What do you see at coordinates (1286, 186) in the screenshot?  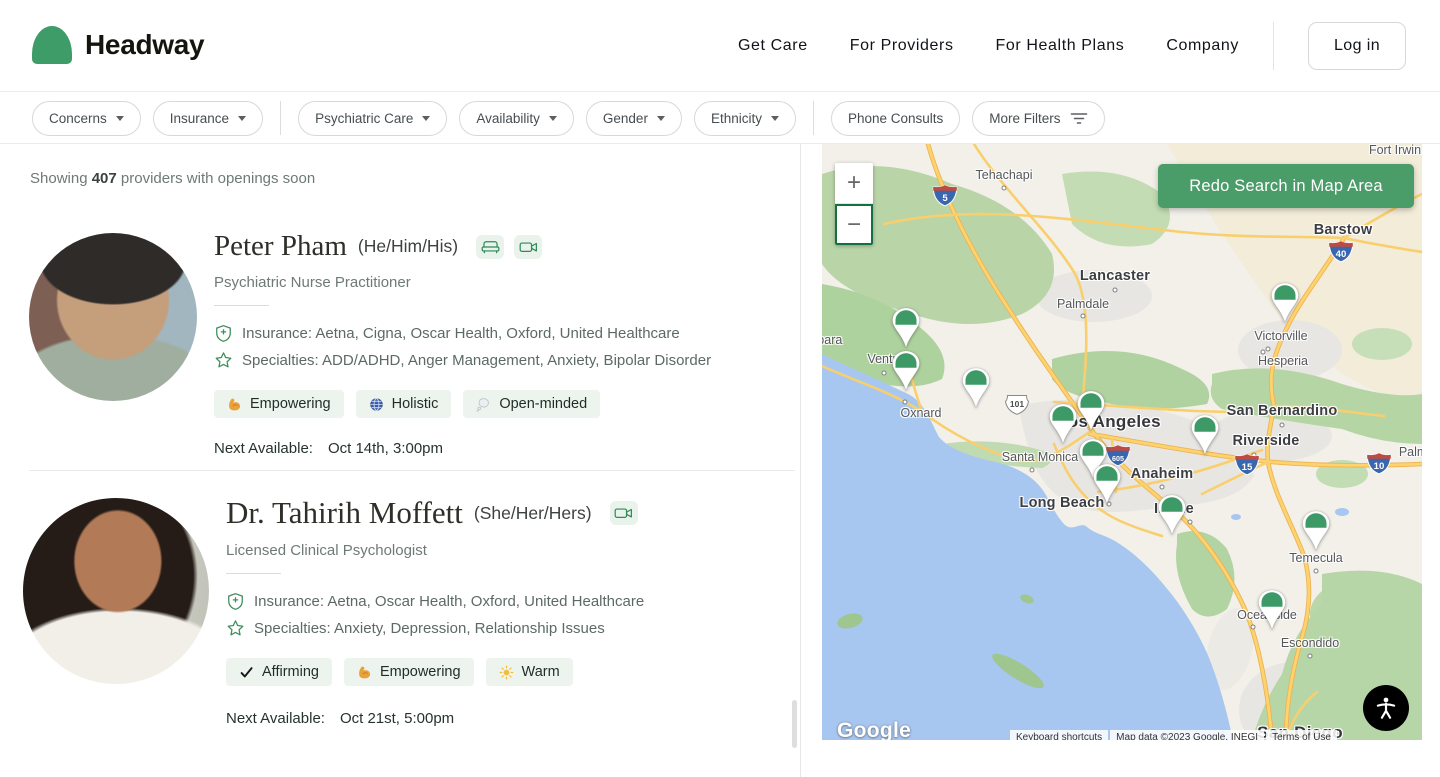 I see `redo-search-button: Redo Search in Map Area` at bounding box center [1286, 186].